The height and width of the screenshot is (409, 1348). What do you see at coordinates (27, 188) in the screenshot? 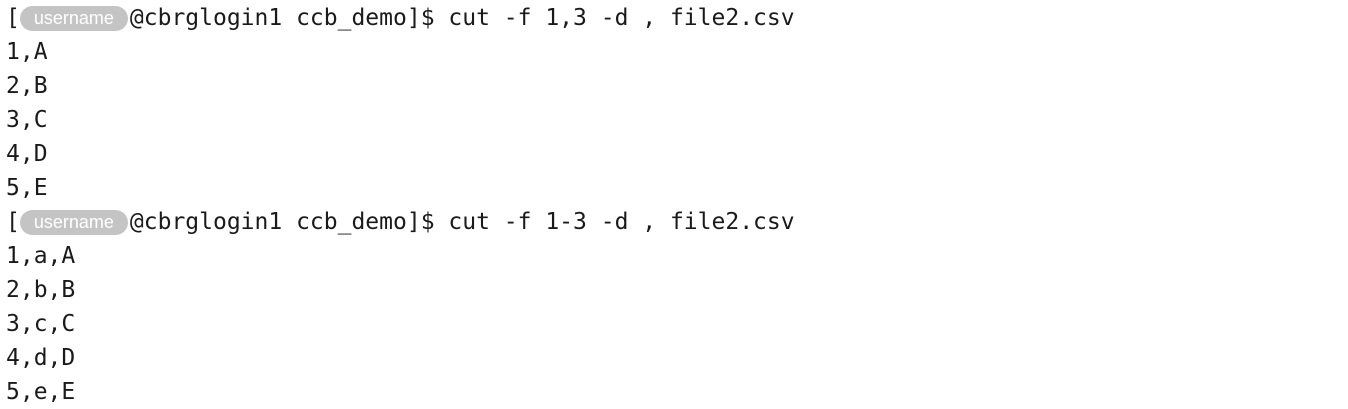
I see `output-line: 5,E` at bounding box center [27, 188].